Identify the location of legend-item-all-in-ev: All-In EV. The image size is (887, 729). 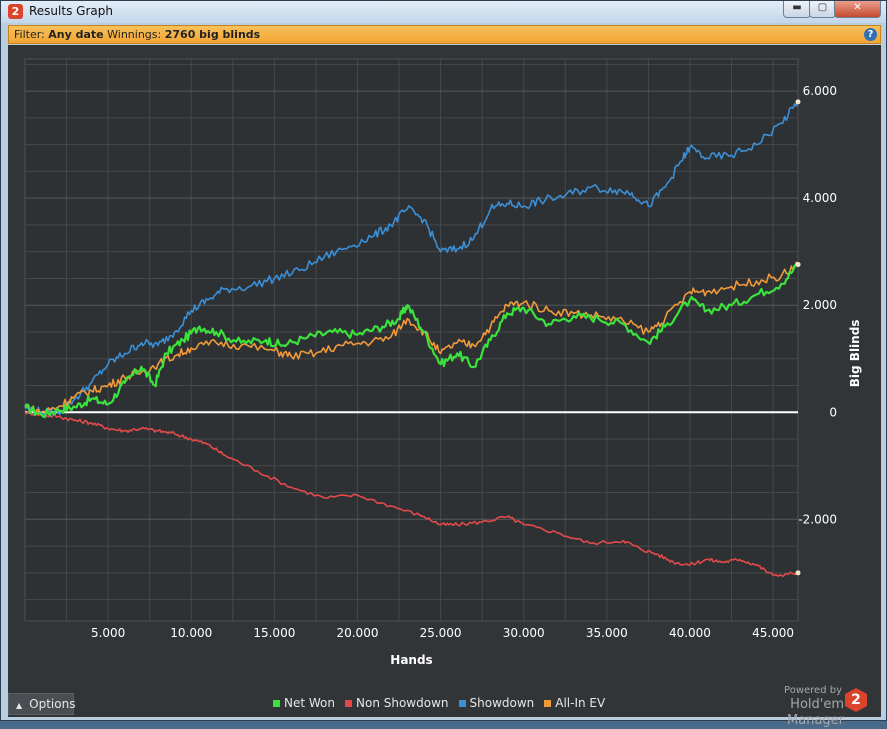
(574, 703).